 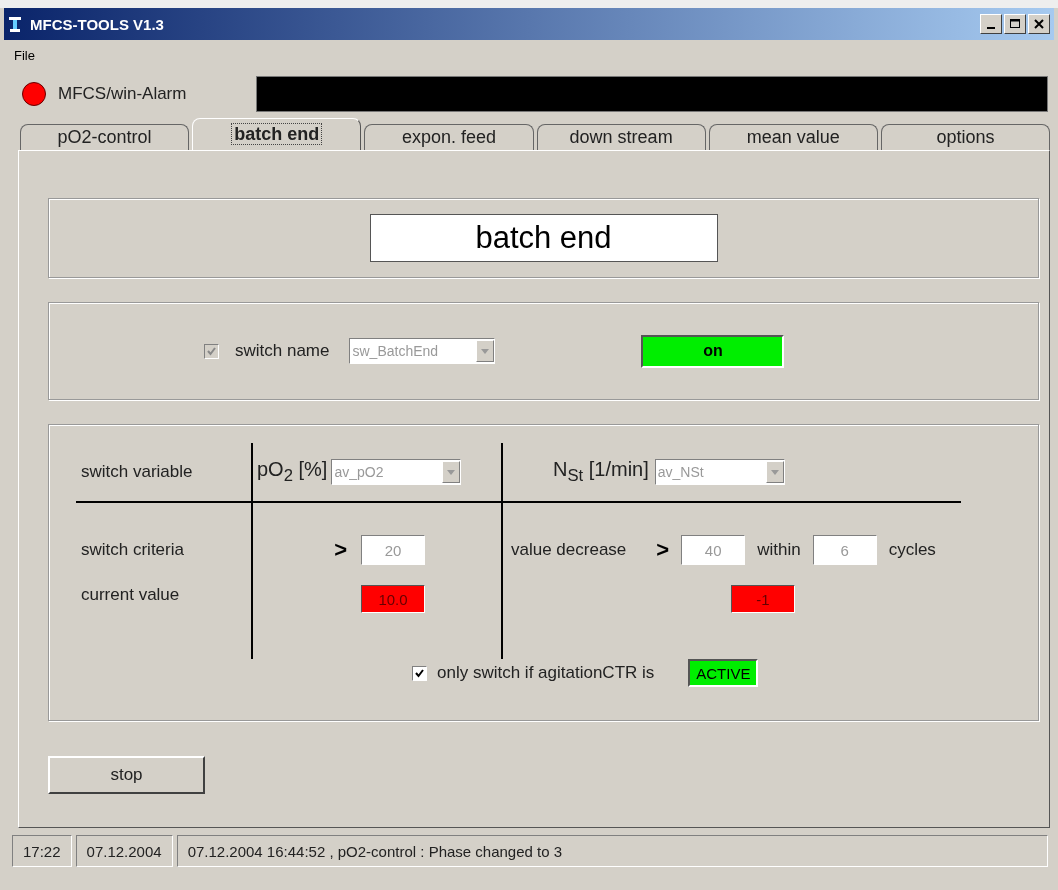 I want to click on minimize-icon, so click(x=991, y=28).